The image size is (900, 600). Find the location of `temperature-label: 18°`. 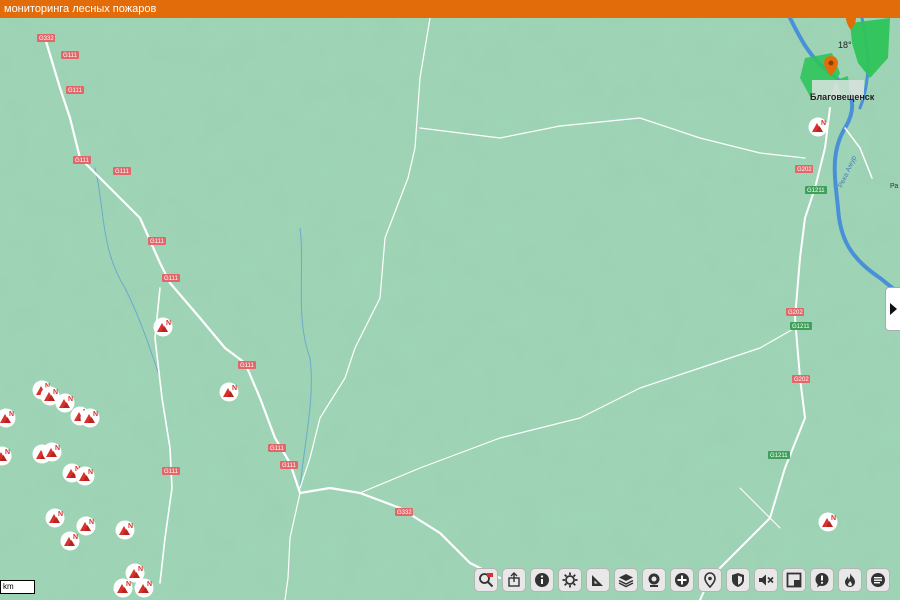

temperature-label: 18° is located at coordinates (845, 45).